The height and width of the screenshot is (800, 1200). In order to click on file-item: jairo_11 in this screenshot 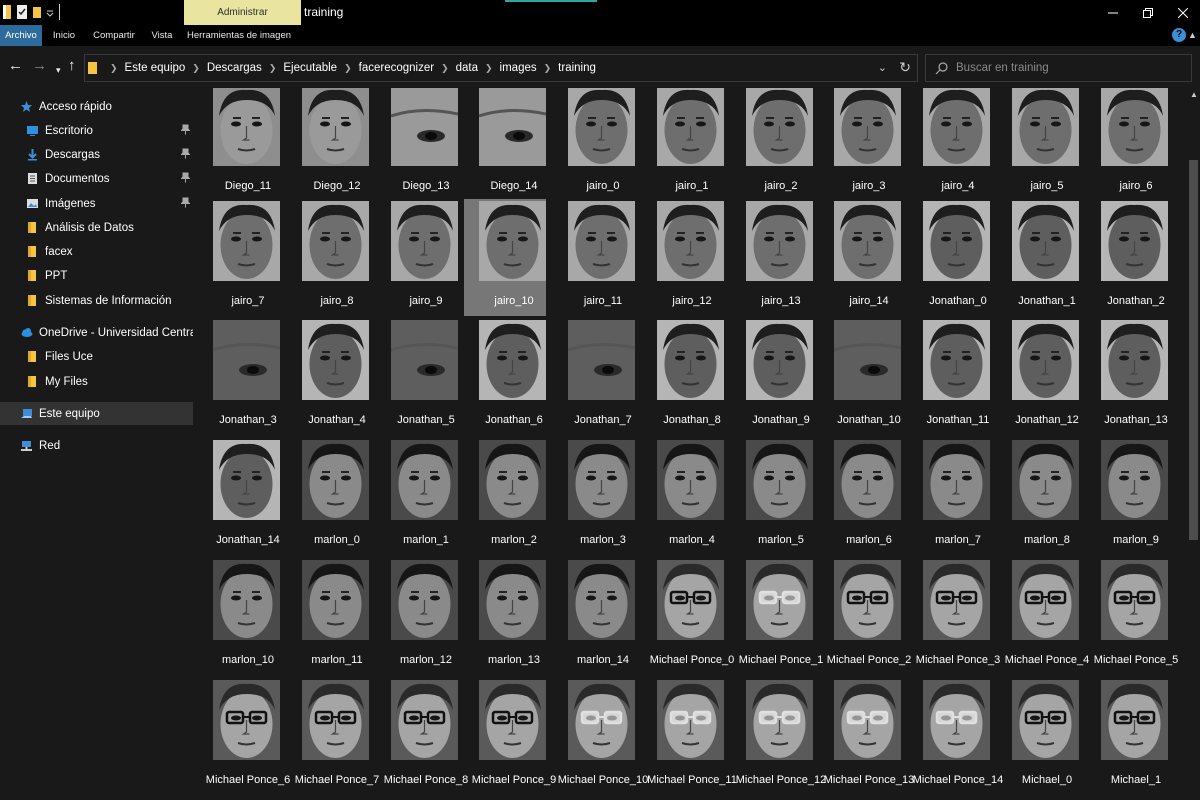, I will do `click(599, 259)`.